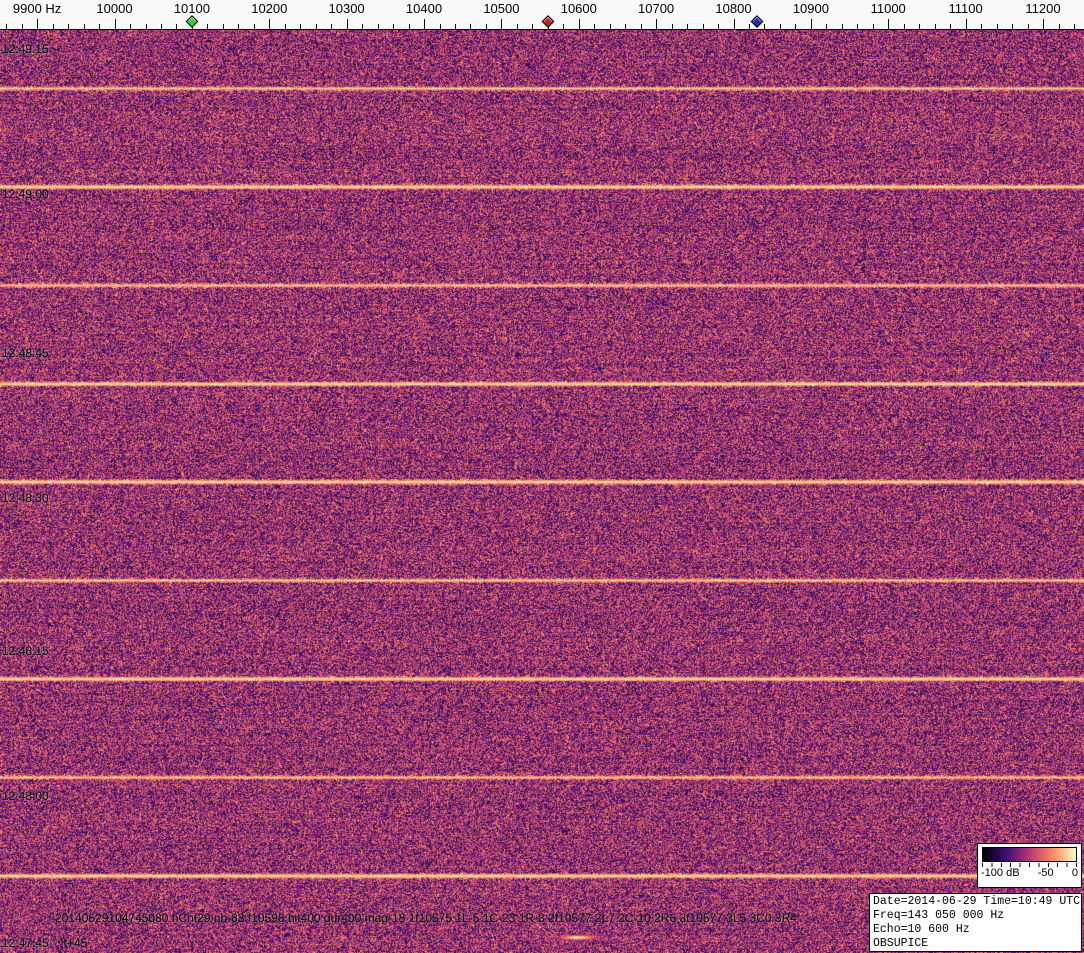 The height and width of the screenshot is (953, 1084). Describe the element at coordinates (1043, 8) in the screenshot. I see `frequency-tick-label: 11200` at that location.